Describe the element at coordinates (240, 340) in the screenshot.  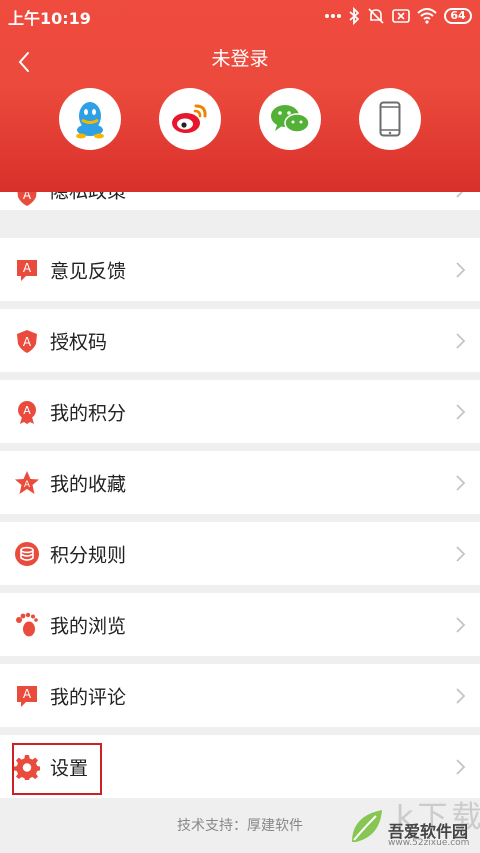
I see `menu-item-auth-code: A 授权码` at that location.